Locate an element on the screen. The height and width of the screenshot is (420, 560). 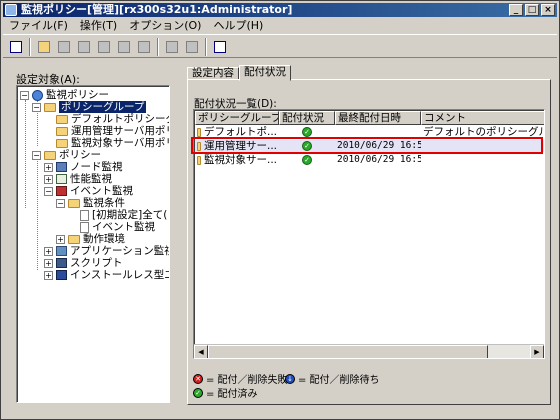
tree-node-label: アプリケーション監視 is located at coordinates (120, 251).